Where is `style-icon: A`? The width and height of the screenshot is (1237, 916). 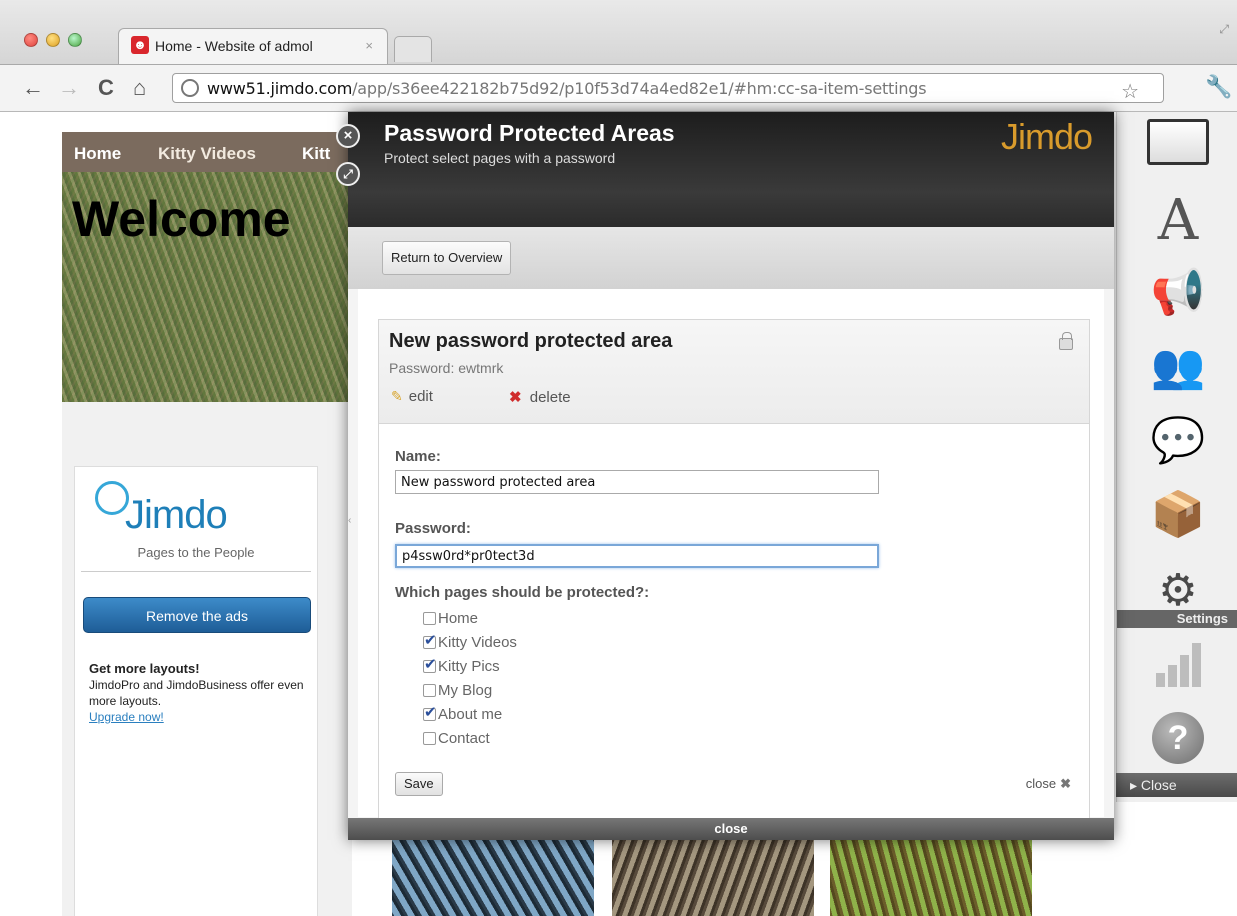 style-icon: A is located at coordinates (1178, 220).